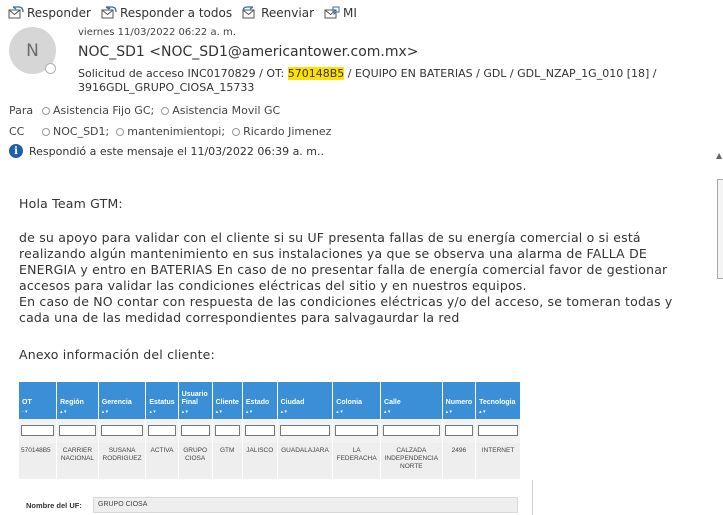 This screenshot has height=515, width=723. What do you see at coordinates (532, 497) in the screenshot?
I see `divider` at bounding box center [532, 497].